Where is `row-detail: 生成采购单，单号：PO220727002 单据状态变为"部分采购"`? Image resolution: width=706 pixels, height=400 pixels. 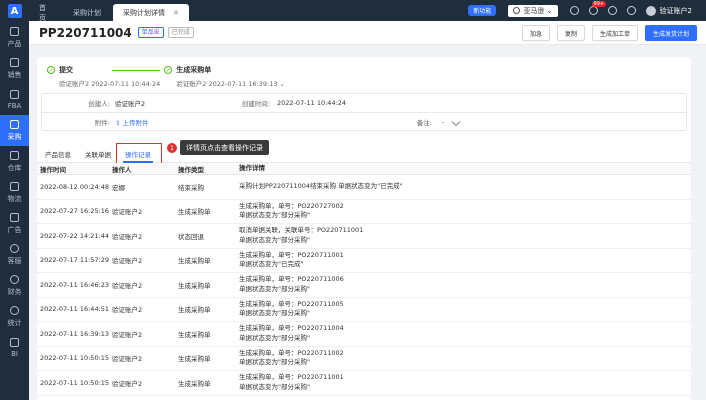 row-detail: 生成采购单，单号：PO220727002 单据状态变为"部分采购" is located at coordinates (465, 211).